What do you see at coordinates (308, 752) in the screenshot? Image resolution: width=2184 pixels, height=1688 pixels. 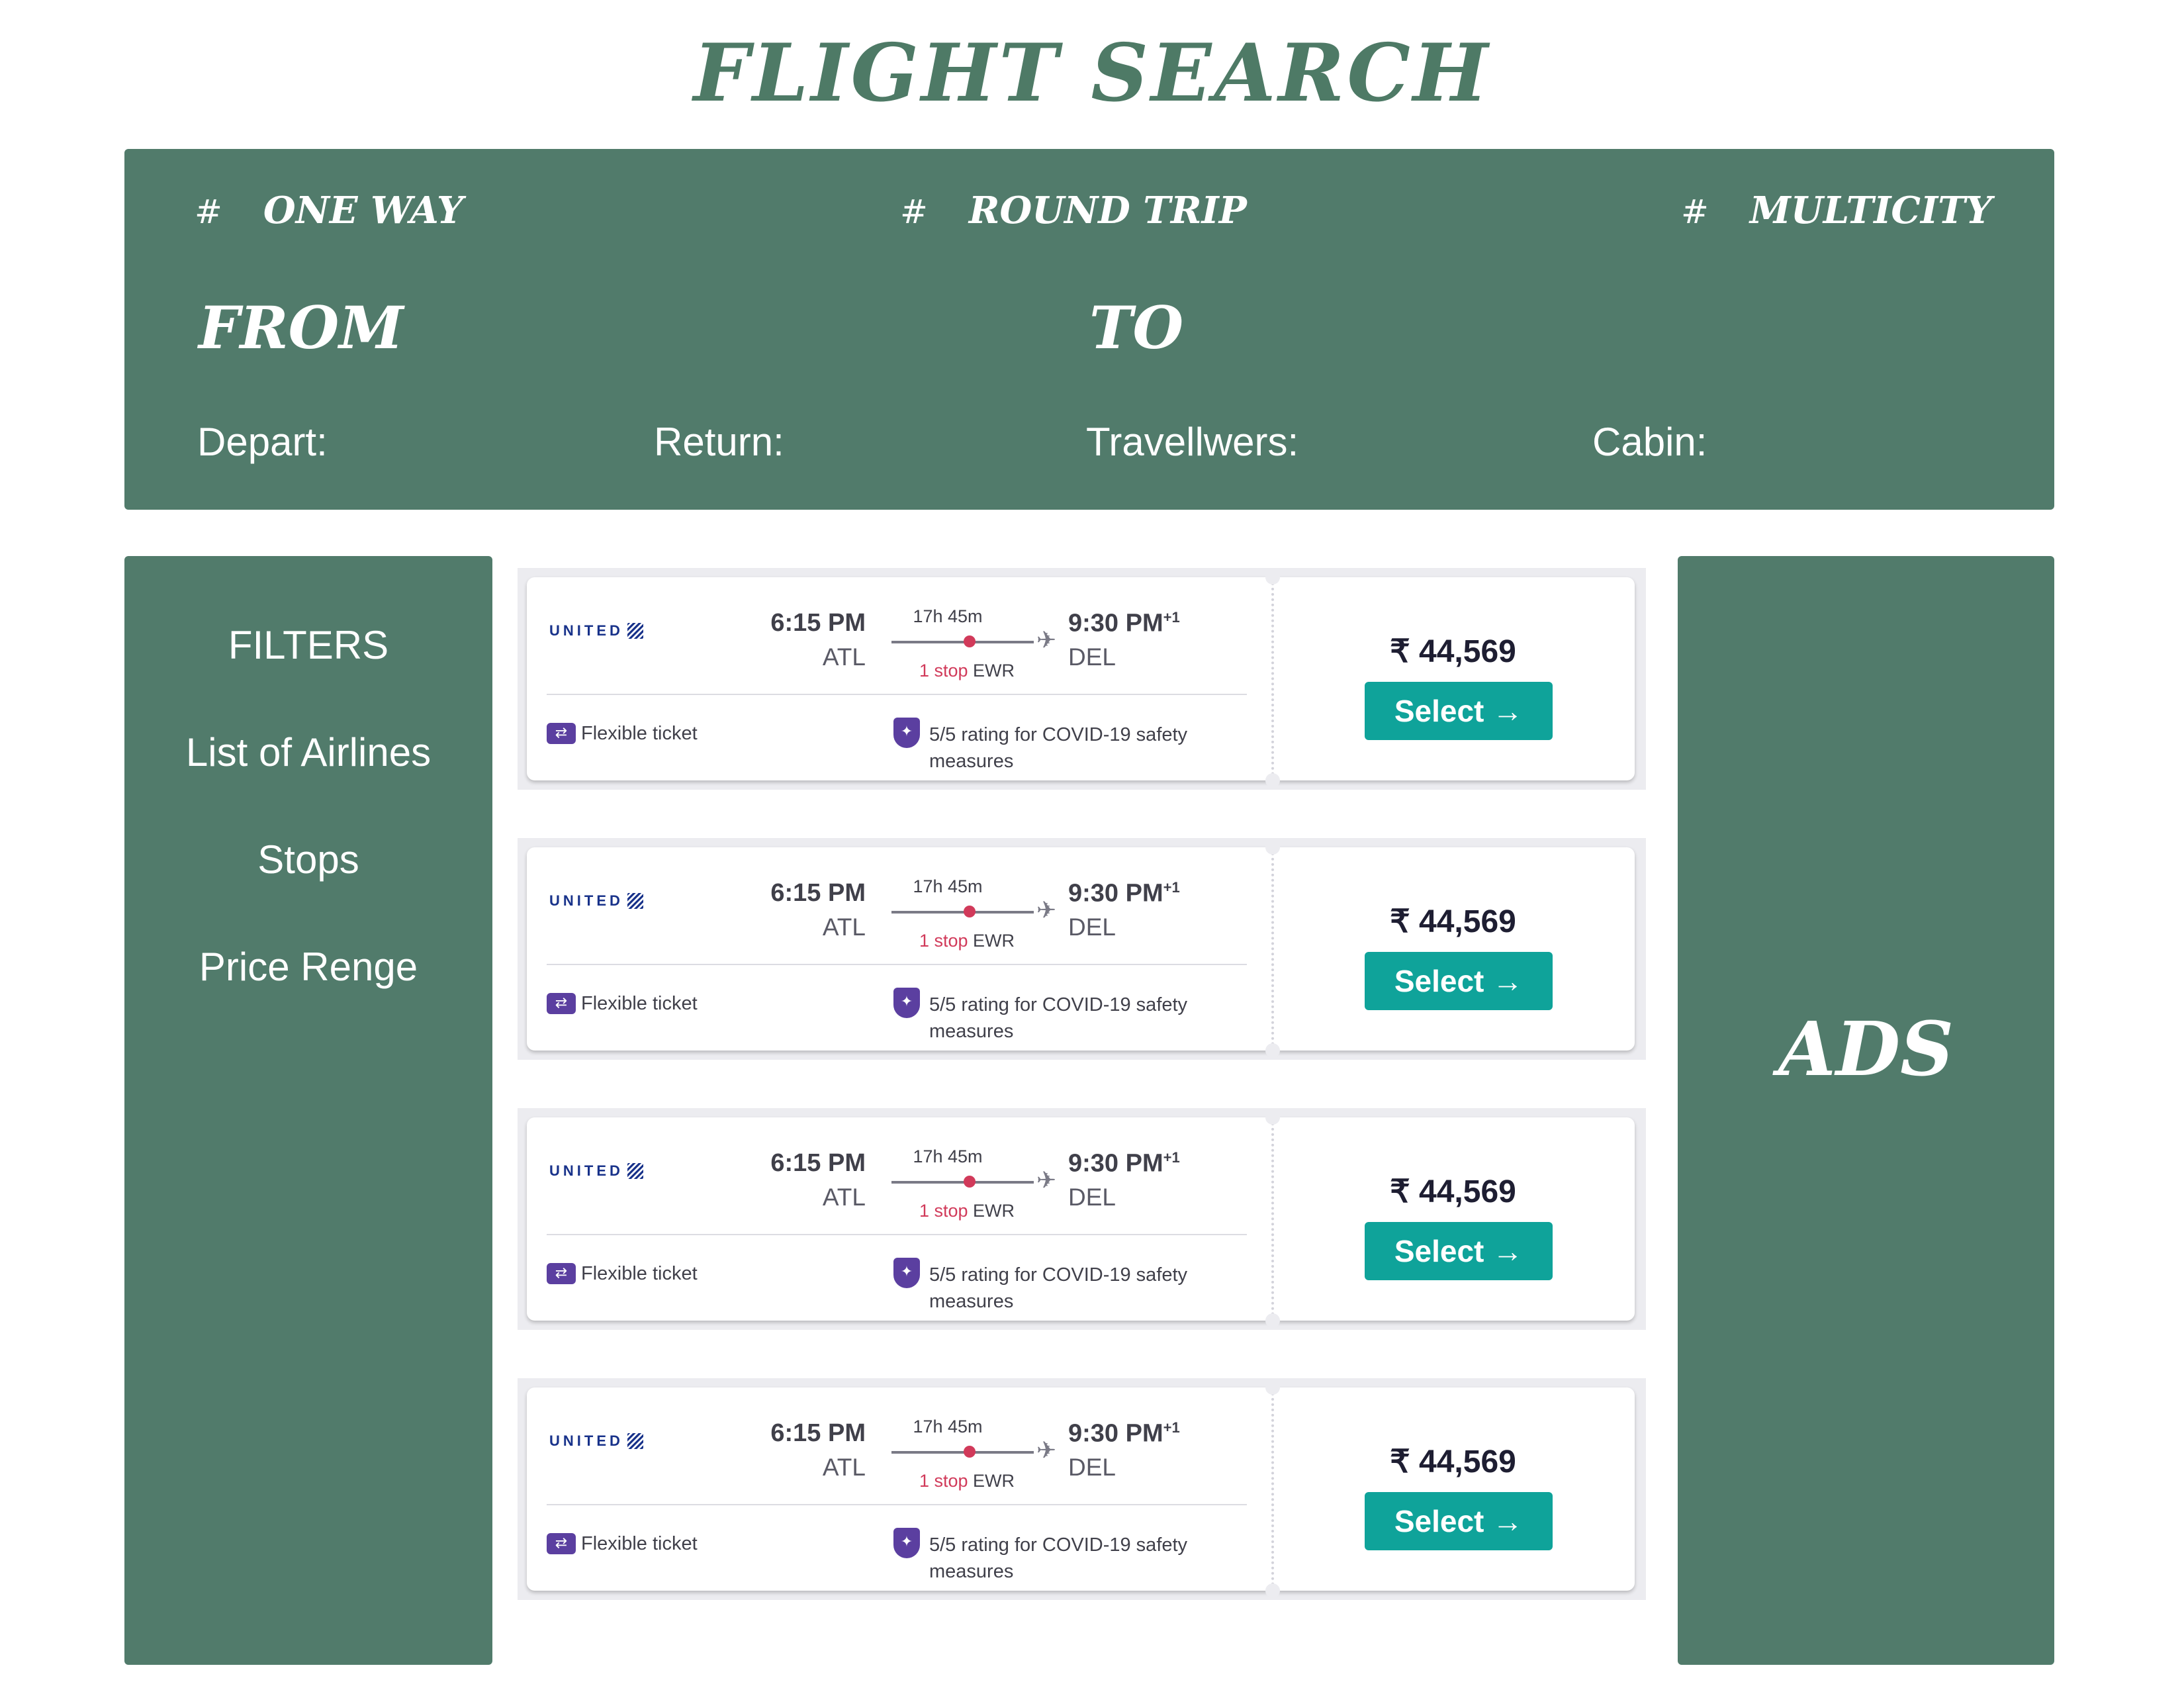 I see `filter-airlines: List of Airlines` at bounding box center [308, 752].